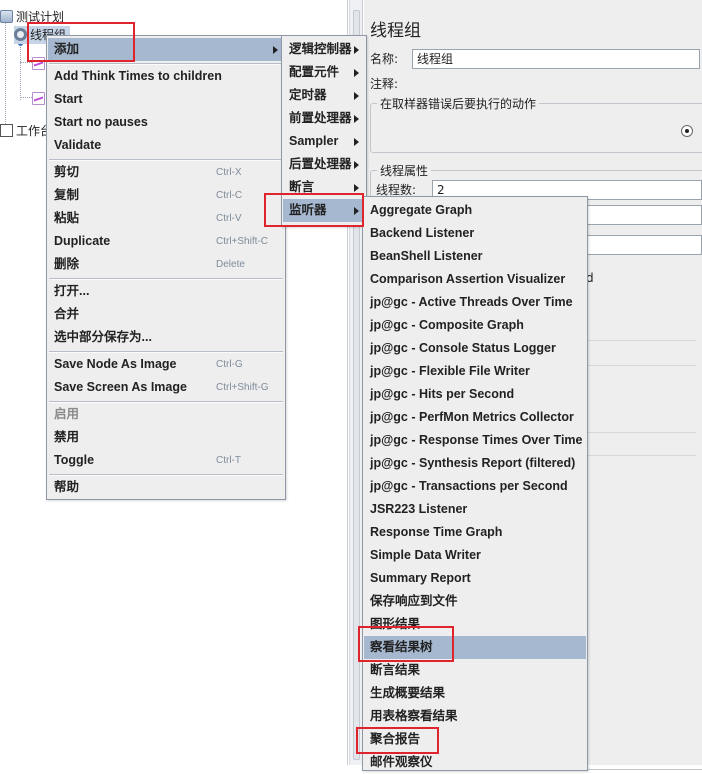 The width and height of the screenshot is (702, 774). Describe the element at coordinates (166, 487) in the screenshot. I see `menu-item-help: 帮助` at that location.